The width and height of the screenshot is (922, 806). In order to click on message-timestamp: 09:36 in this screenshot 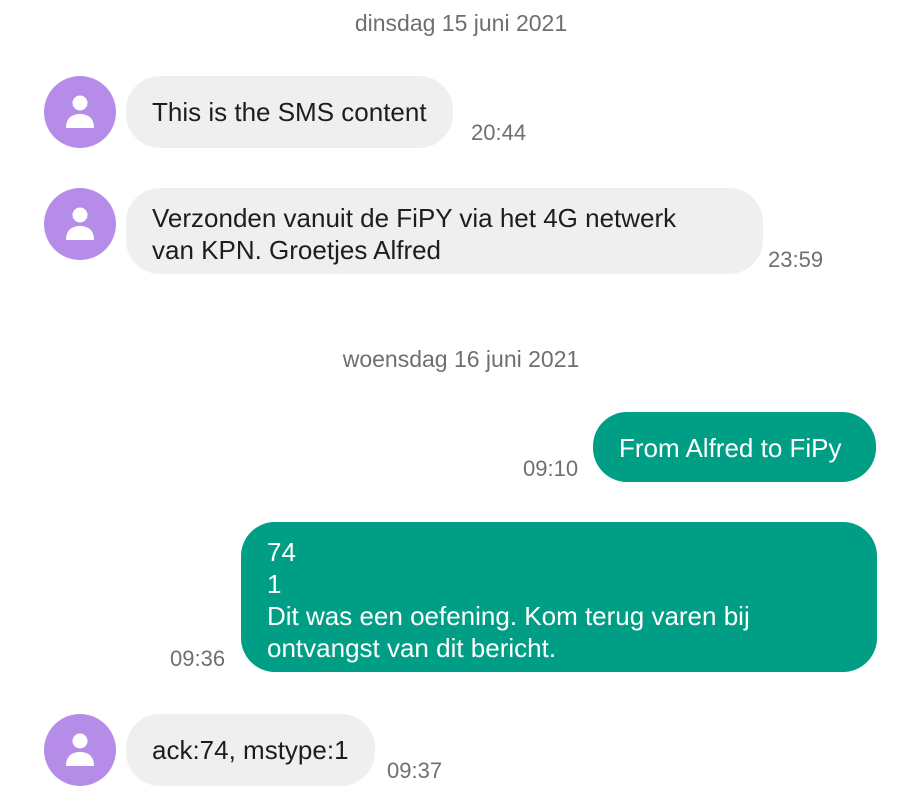, I will do `click(198, 658)`.